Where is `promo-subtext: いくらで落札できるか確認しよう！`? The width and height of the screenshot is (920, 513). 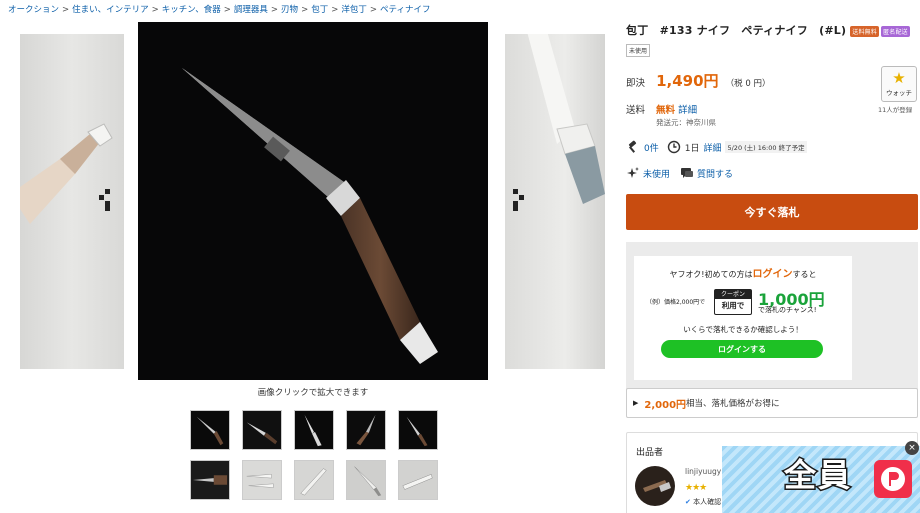 promo-subtext: いくらで落札できるか確認しよう！ is located at coordinates (743, 329).